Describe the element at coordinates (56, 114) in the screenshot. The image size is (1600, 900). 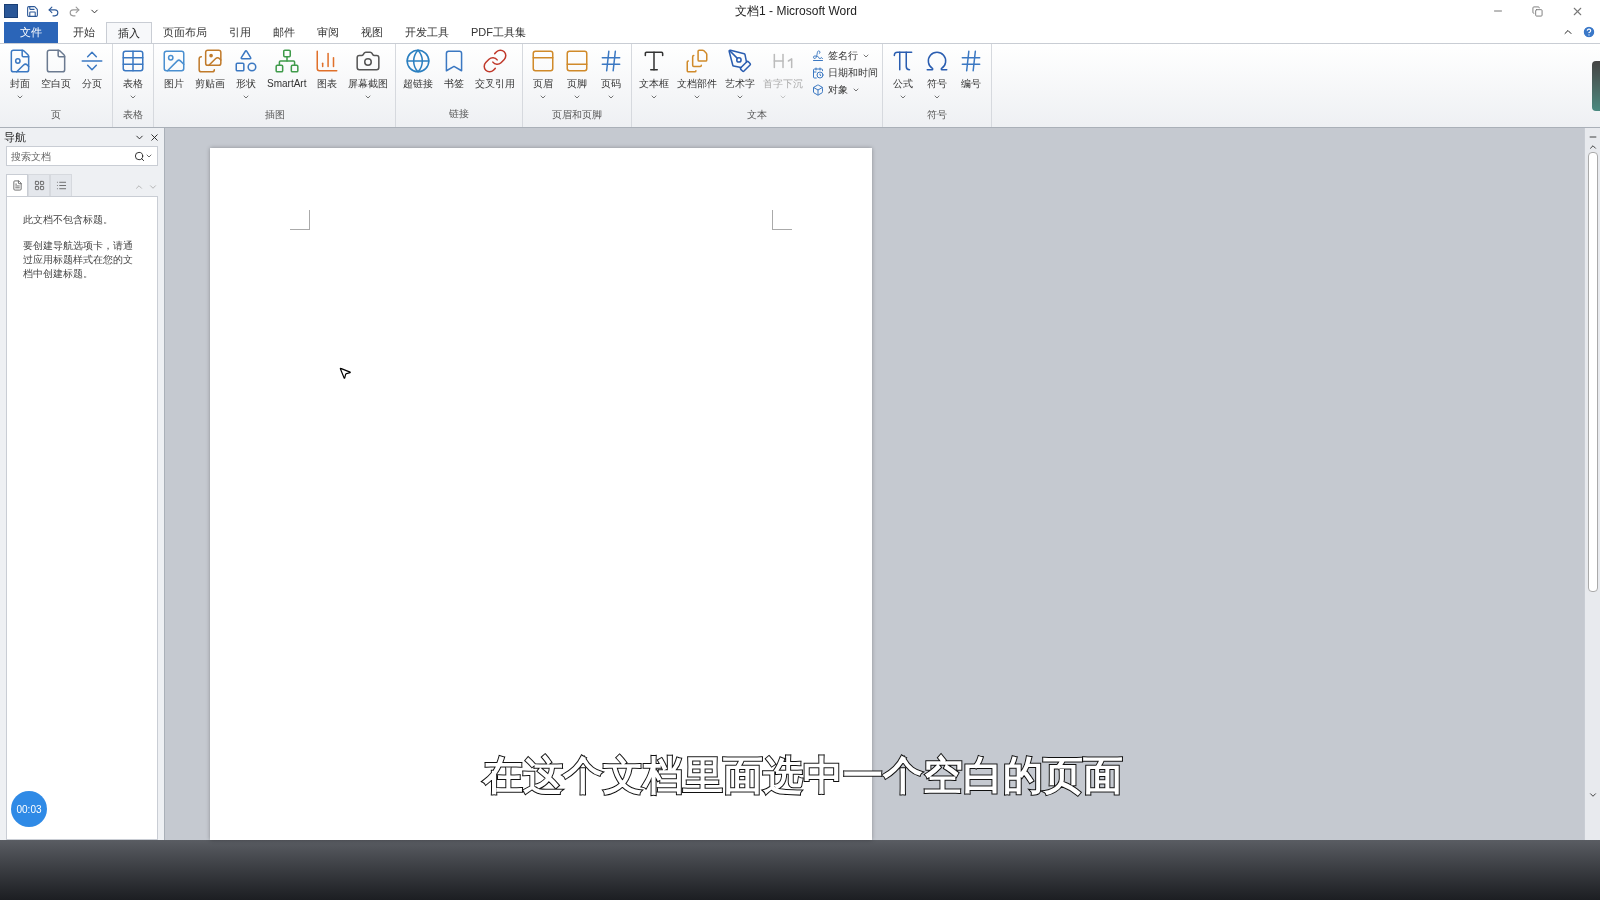
I see `group-label: 页` at that location.